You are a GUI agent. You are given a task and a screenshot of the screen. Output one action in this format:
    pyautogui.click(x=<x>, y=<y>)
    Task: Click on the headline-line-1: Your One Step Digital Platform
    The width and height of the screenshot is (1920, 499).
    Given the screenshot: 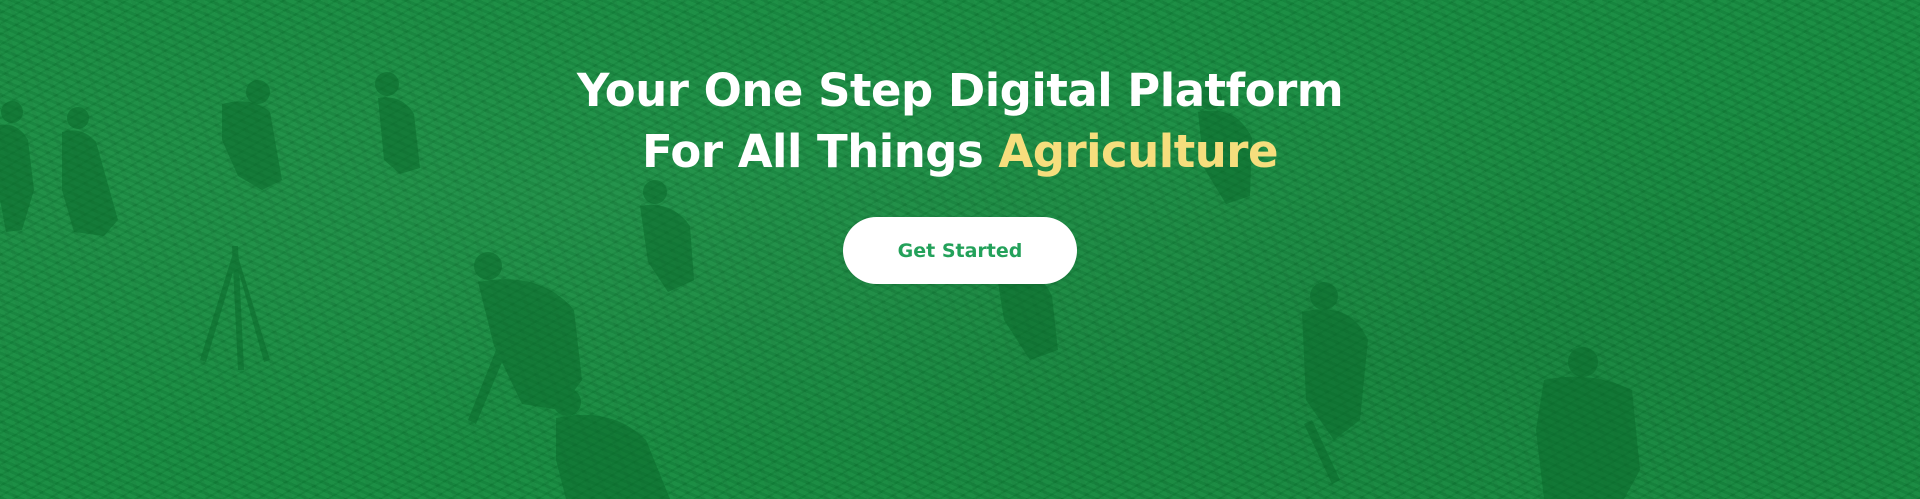 What is the action you would take?
    pyautogui.click(x=960, y=90)
    